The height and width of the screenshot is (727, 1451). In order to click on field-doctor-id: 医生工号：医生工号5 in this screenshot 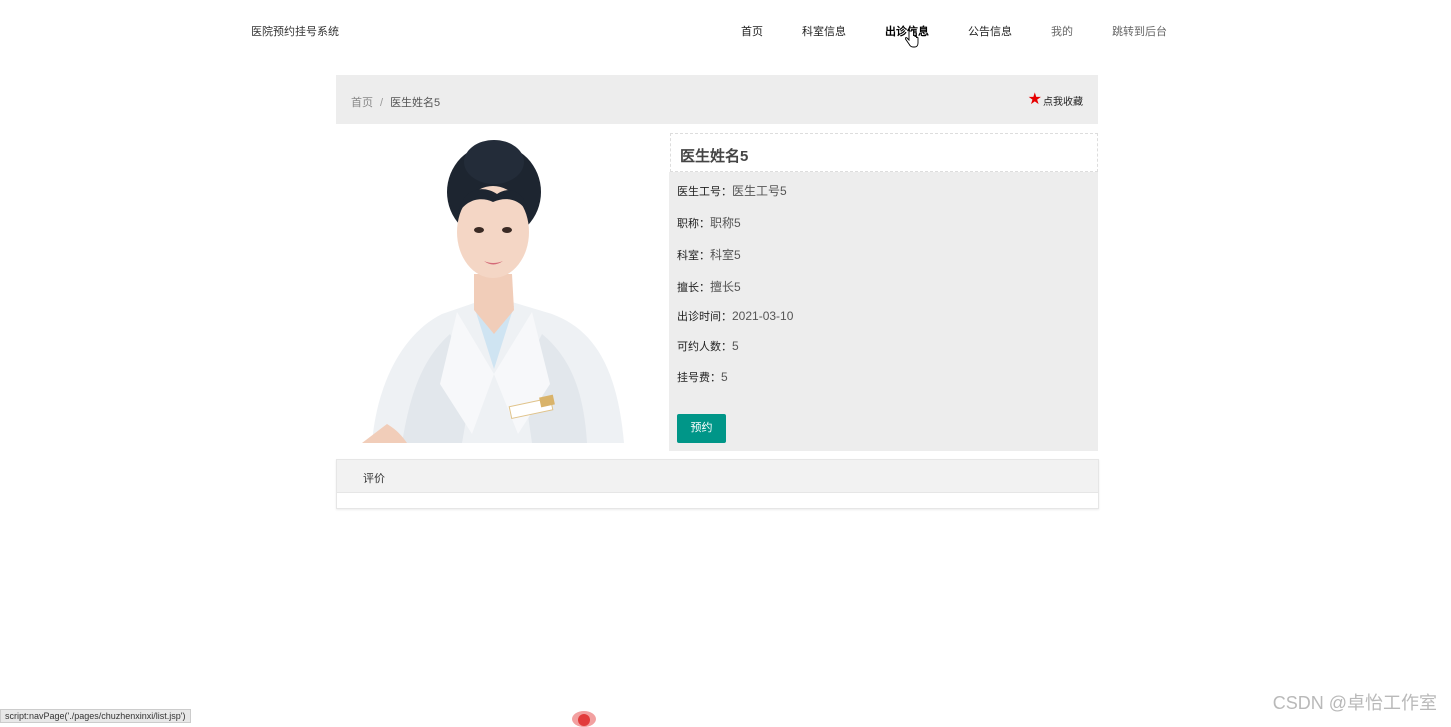, I will do `click(732, 190)`.